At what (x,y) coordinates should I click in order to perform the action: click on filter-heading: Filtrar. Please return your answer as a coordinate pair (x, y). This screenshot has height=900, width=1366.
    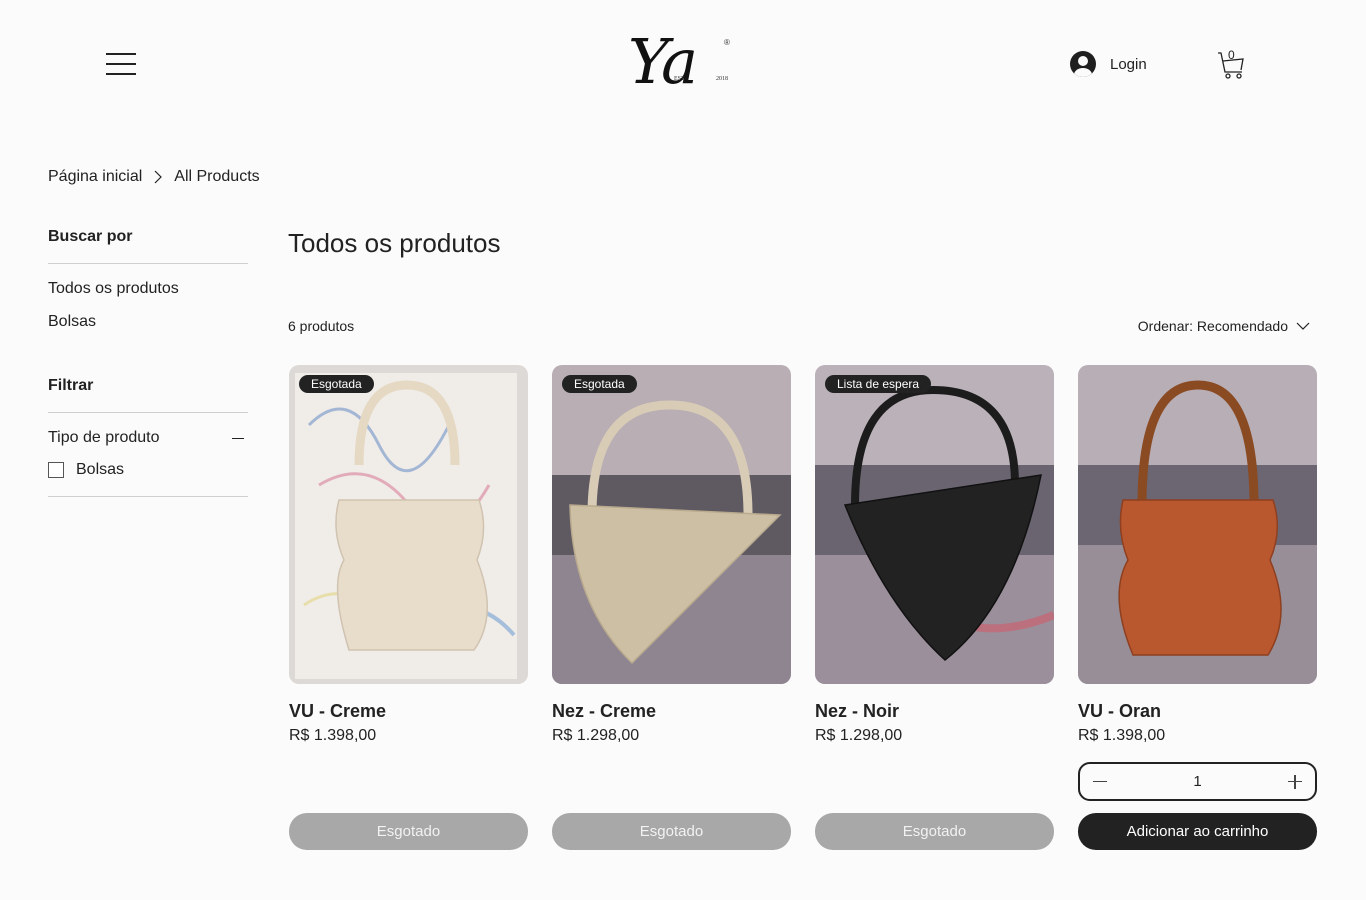
    Looking at the image, I should click on (148, 395).